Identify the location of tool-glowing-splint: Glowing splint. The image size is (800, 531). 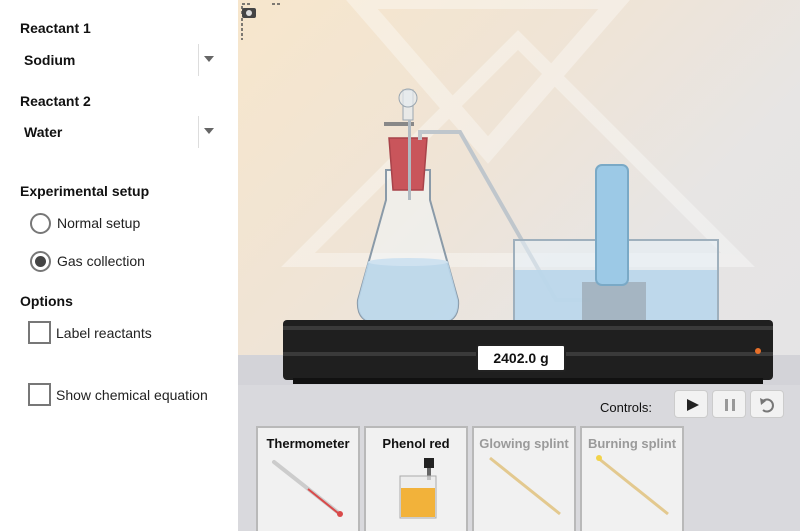
(524, 478).